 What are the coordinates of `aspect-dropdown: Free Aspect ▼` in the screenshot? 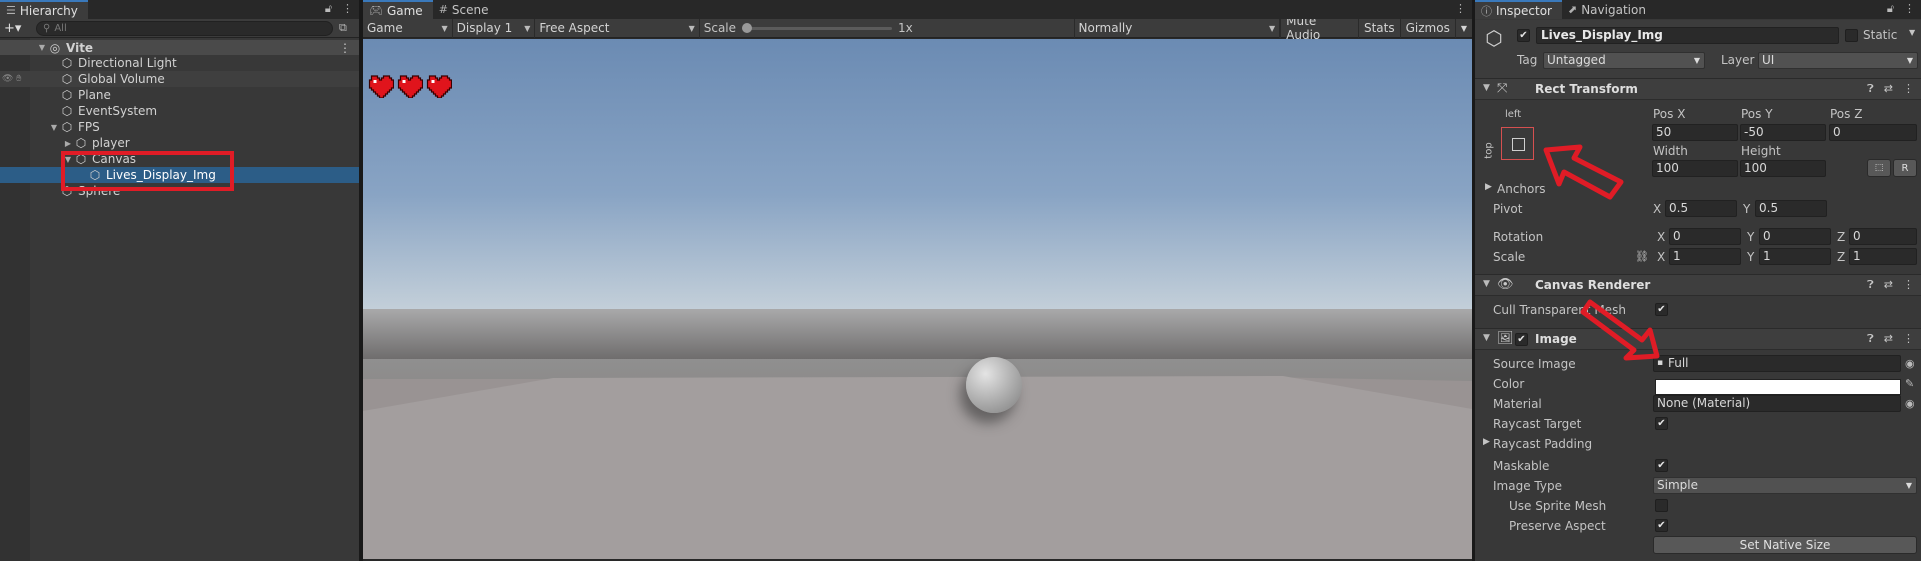 It's located at (617, 28).